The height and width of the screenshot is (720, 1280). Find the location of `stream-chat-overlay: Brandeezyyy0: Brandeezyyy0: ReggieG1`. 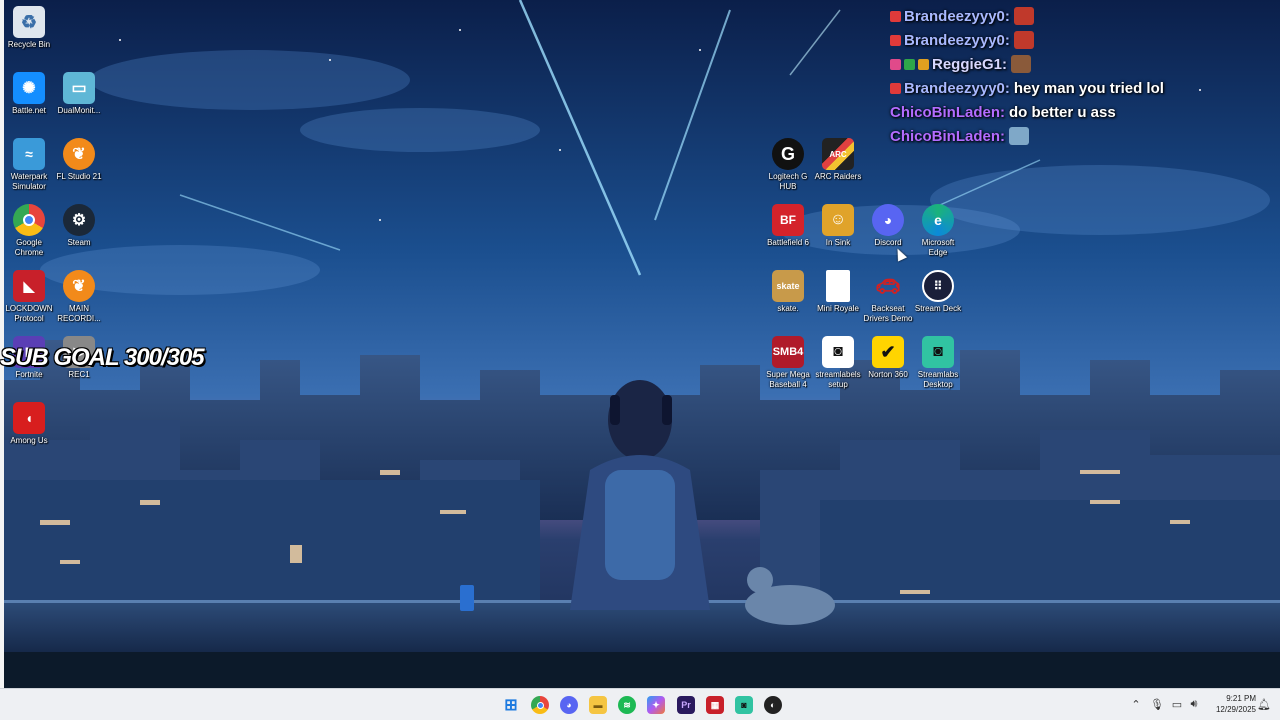

stream-chat-overlay: Brandeezyyy0: Brandeezyyy0: ReggieG1 is located at coordinates (1080, 76).